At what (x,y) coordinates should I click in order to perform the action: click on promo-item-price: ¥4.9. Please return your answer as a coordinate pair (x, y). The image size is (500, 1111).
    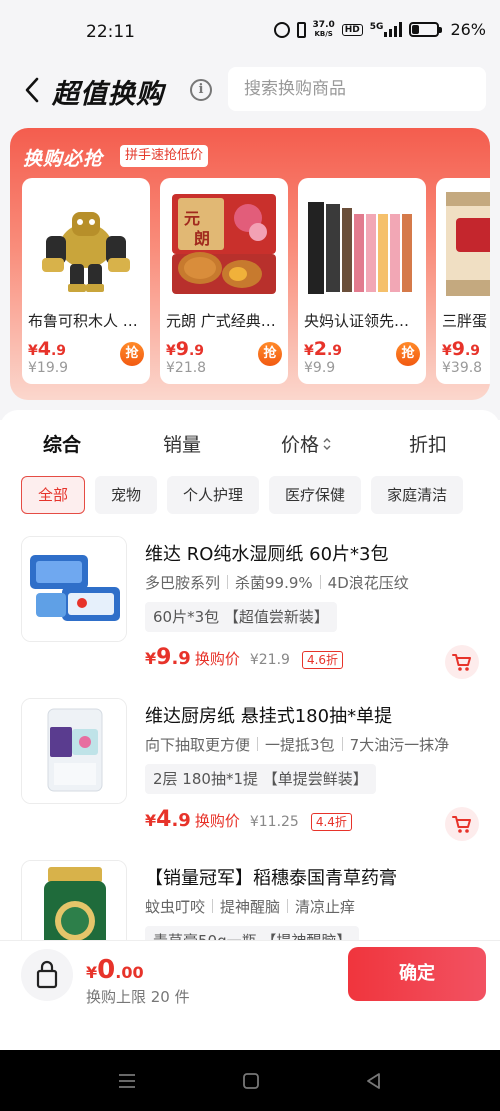
    Looking at the image, I should click on (47, 349).